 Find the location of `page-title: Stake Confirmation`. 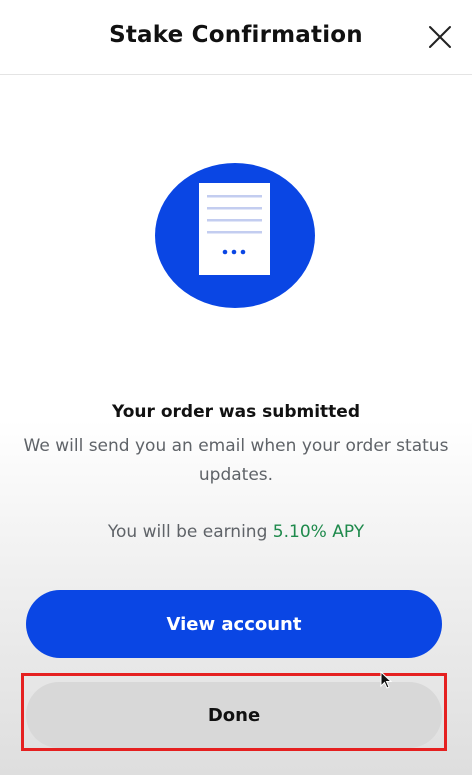

page-title: Stake Confirmation is located at coordinates (236, 35).